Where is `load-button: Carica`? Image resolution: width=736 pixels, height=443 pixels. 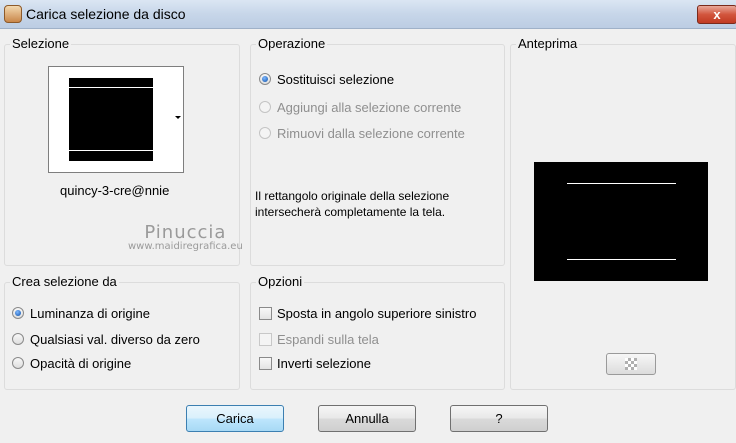
load-button: Carica is located at coordinates (235, 418).